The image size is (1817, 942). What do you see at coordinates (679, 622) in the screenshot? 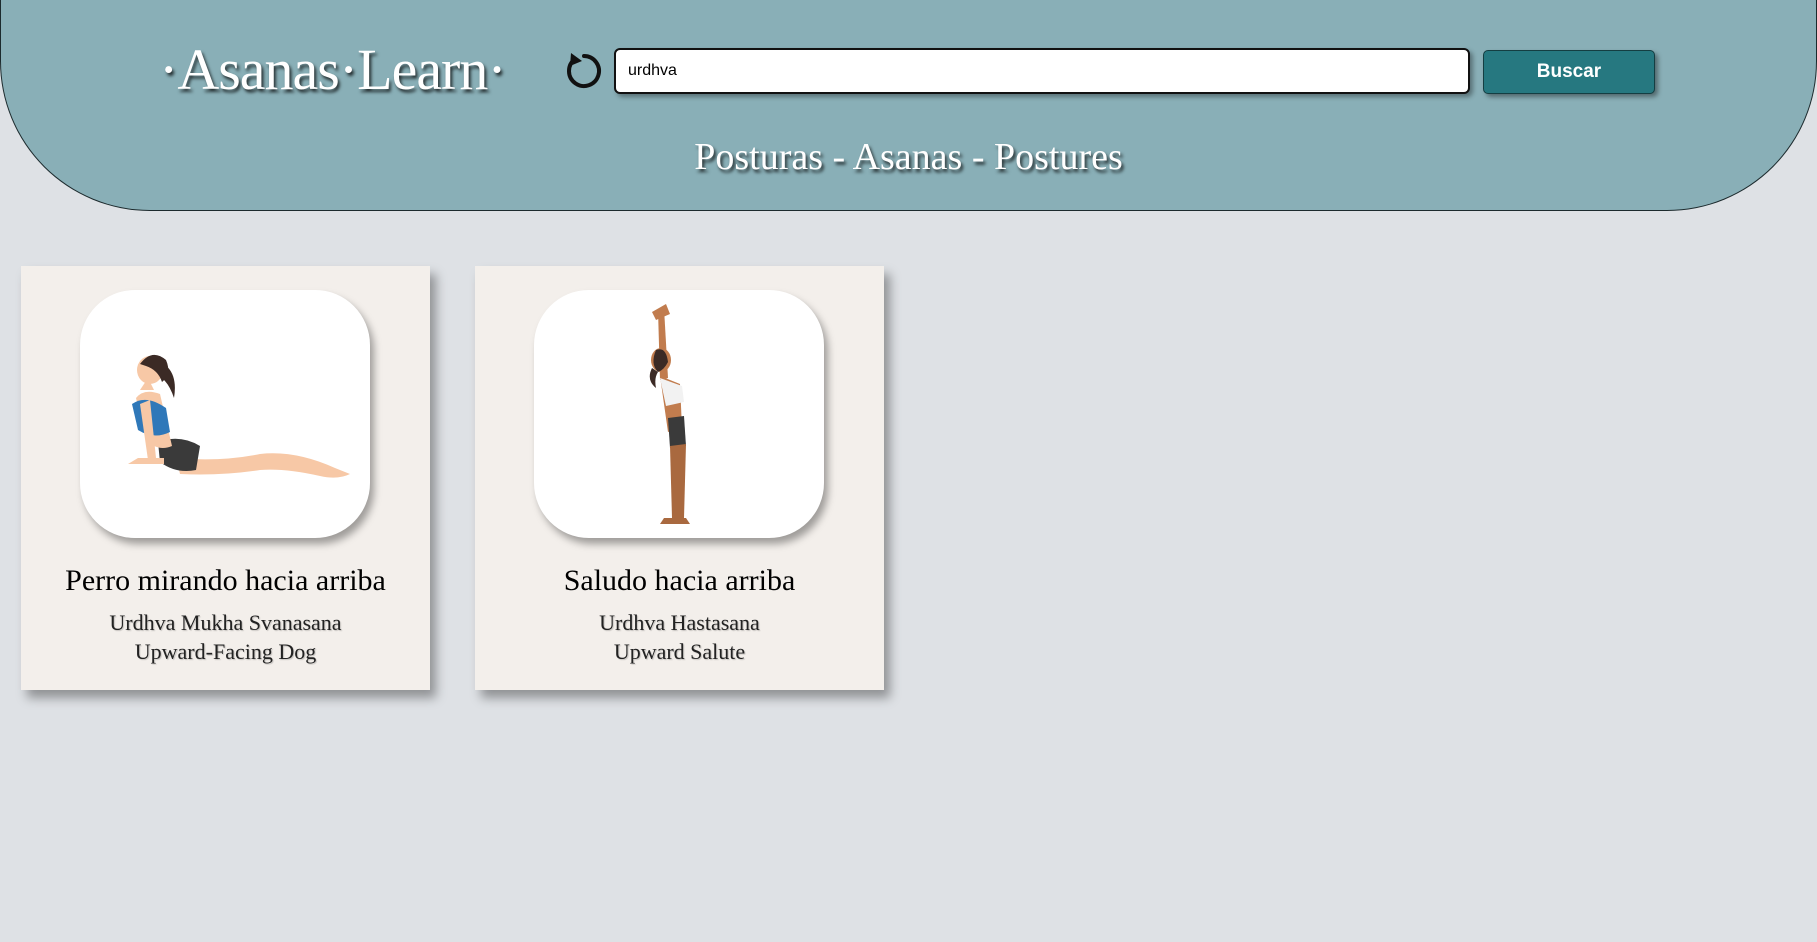
I see `card-sanskrit-name: Urdhva Hastasana` at bounding box center [679, 622].